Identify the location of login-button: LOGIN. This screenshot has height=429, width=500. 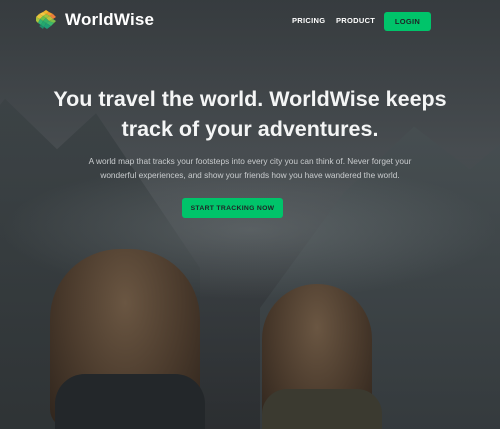
(407, 21).